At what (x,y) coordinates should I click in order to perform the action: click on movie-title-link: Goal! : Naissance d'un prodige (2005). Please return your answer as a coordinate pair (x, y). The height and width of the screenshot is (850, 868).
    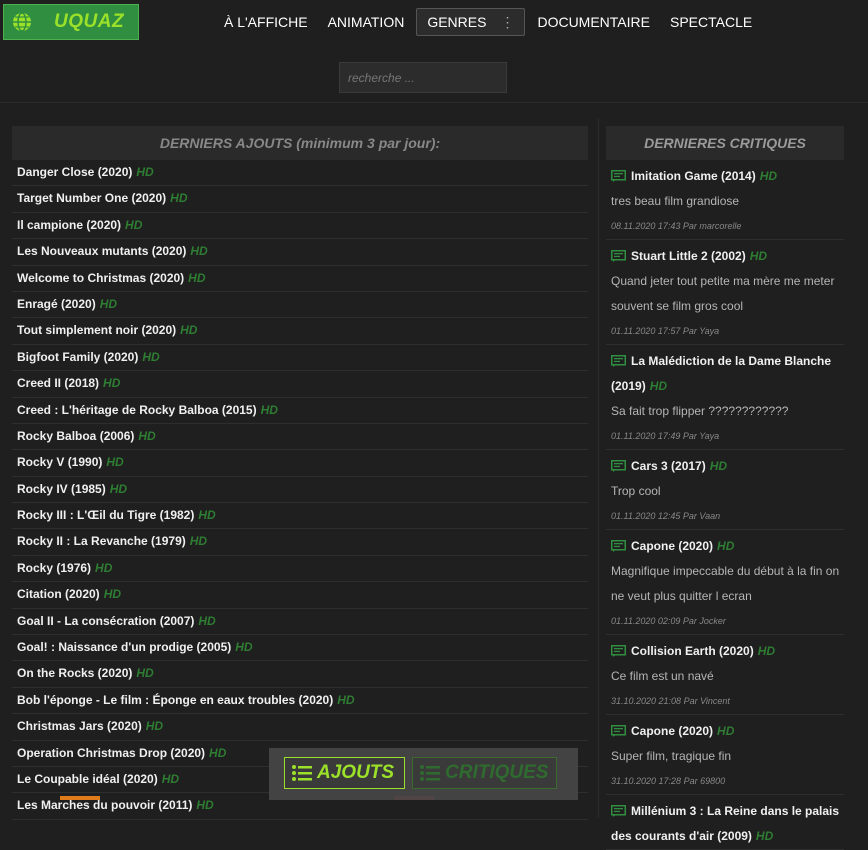
    Looking at the image, I should click on (124, 647).